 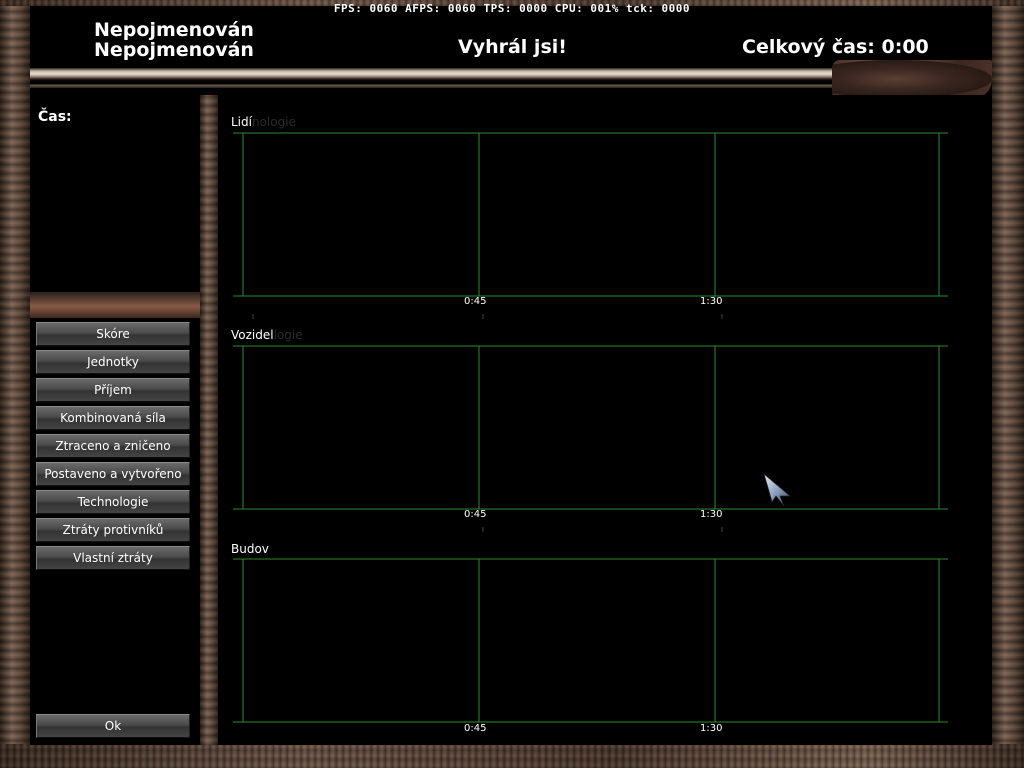 I want to click on graph-title-vehicles: Vozidellogie, so click(x=267, y=335).